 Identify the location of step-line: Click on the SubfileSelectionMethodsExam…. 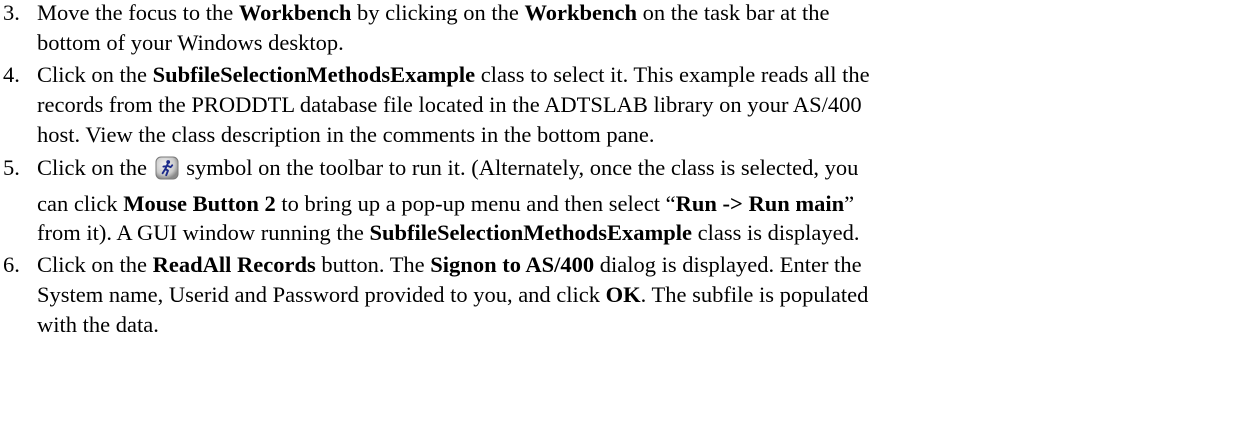
(453, 75).